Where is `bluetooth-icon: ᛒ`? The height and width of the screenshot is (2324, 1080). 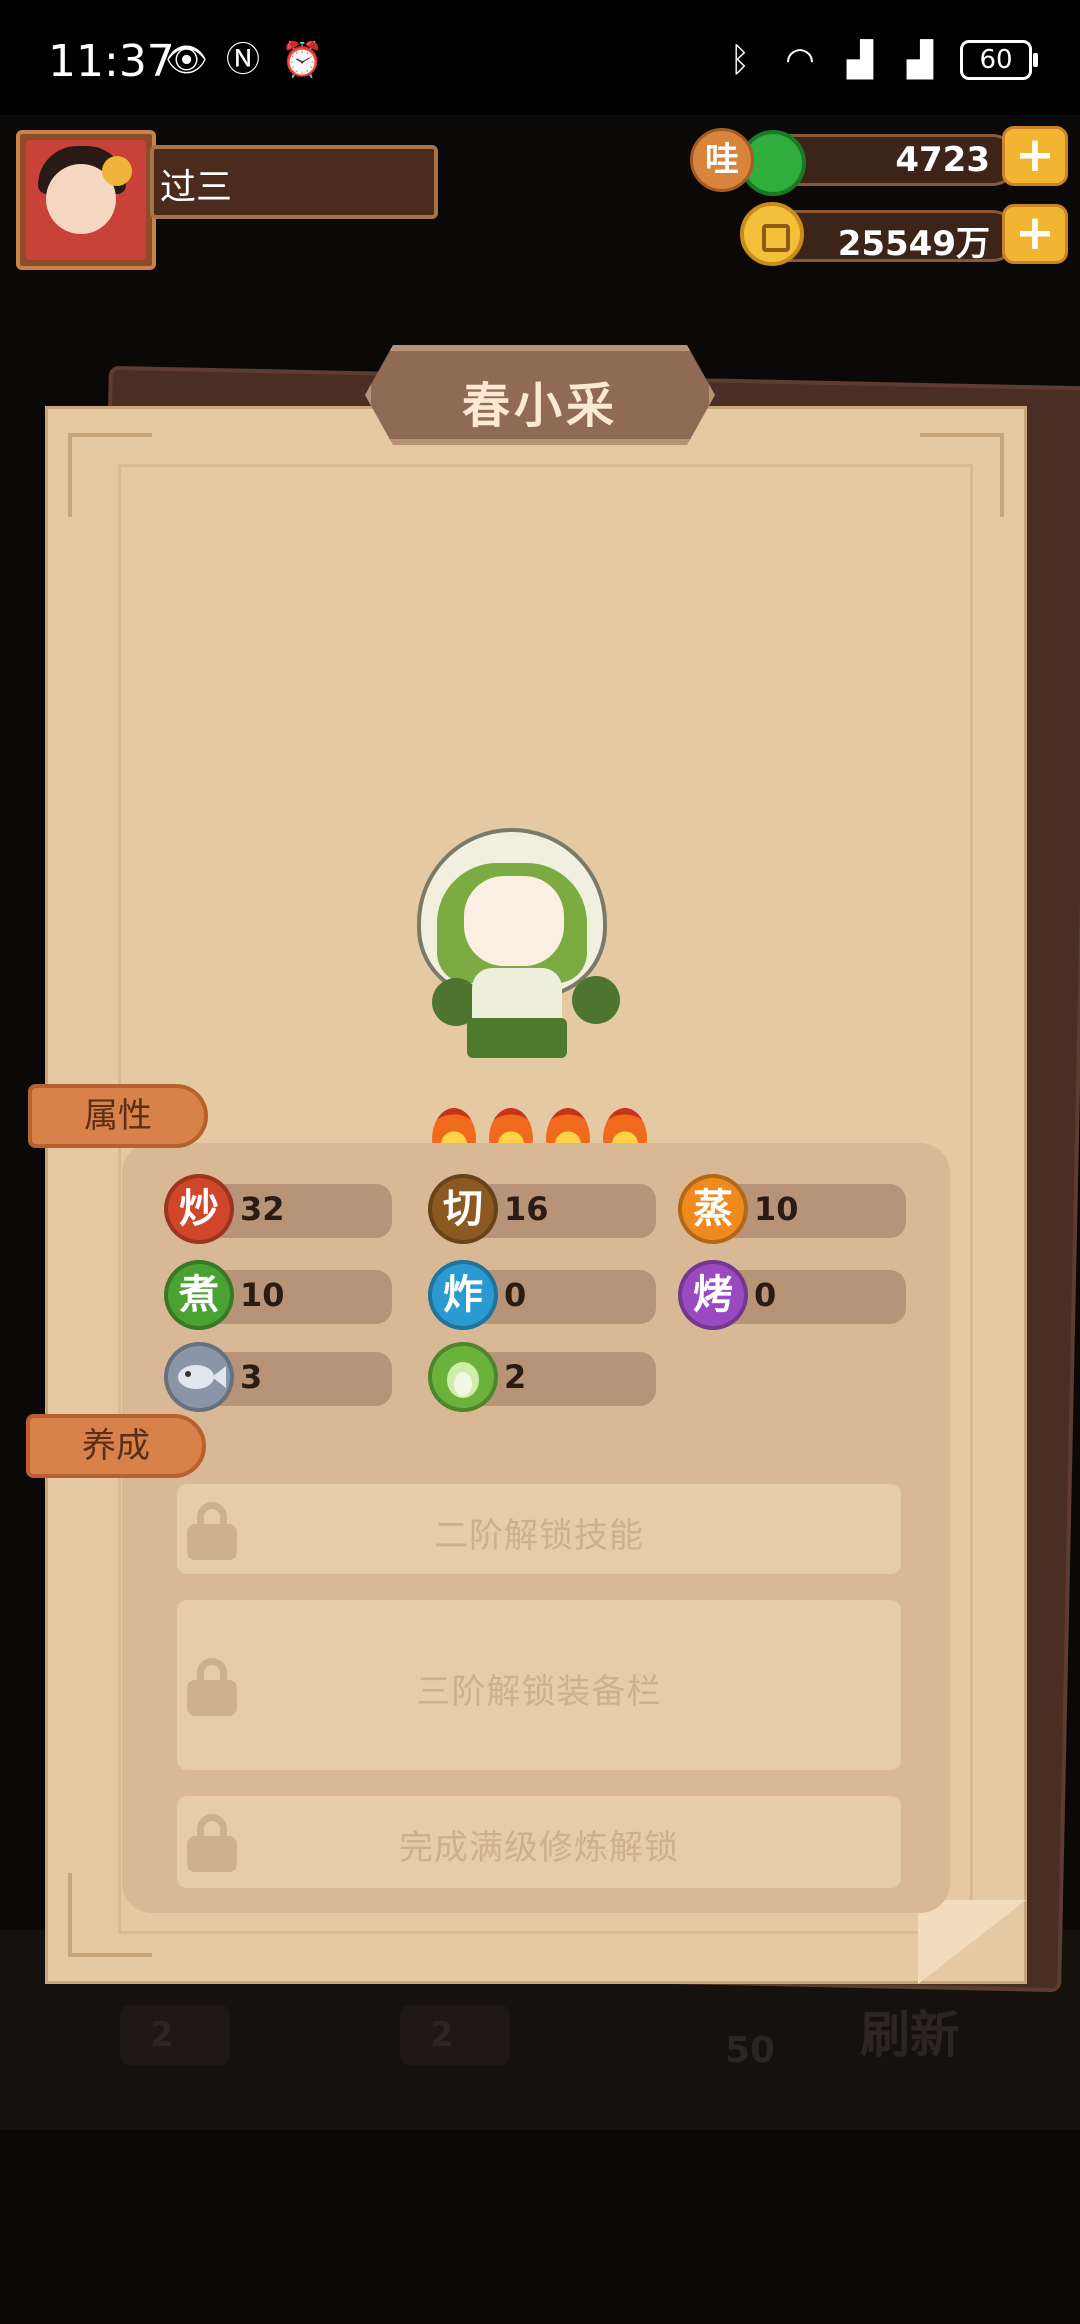 bluetooth-icon: ᛒ is located at coordinates (740, 60).